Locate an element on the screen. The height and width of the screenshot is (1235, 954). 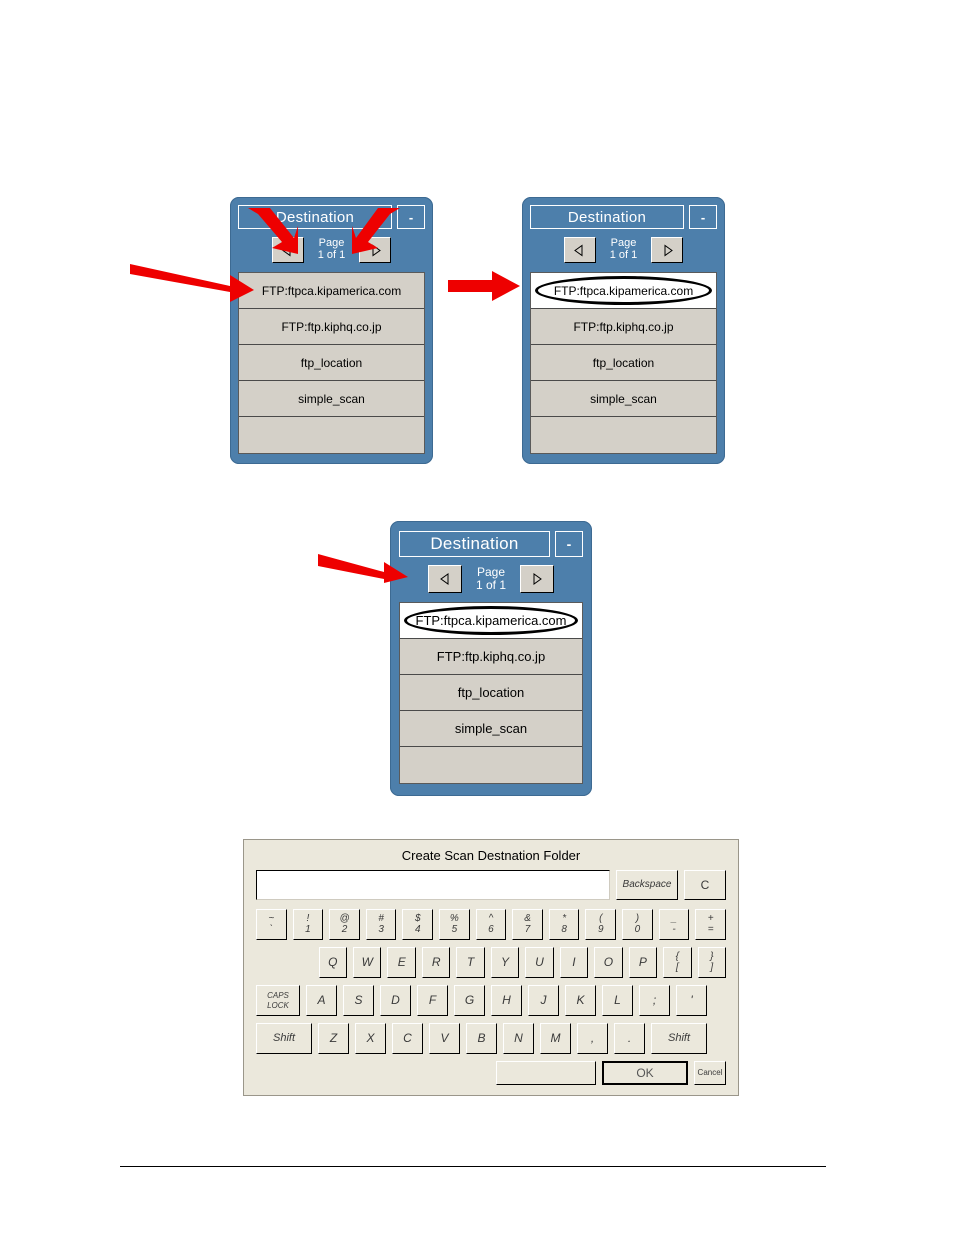
key-l: L is located at coordinates (617, 1000).